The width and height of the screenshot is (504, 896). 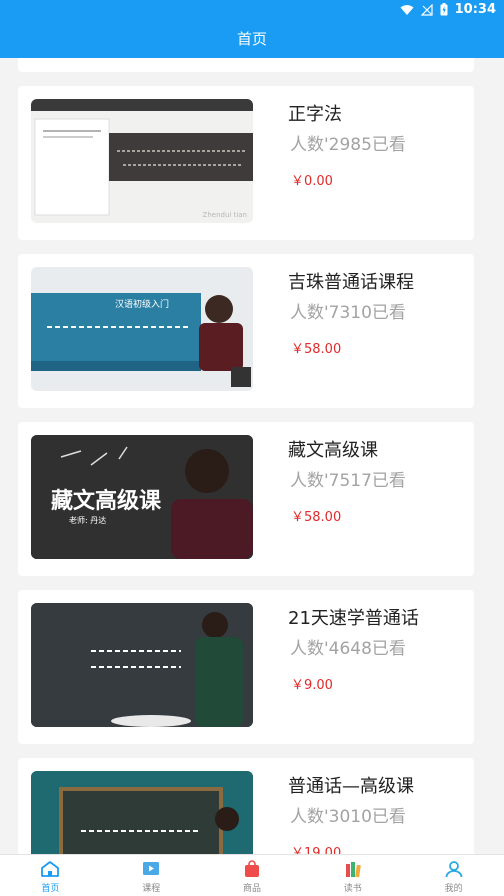 I want to click on course-viewers: 人数'3010已看, so click(x=348, y=817).